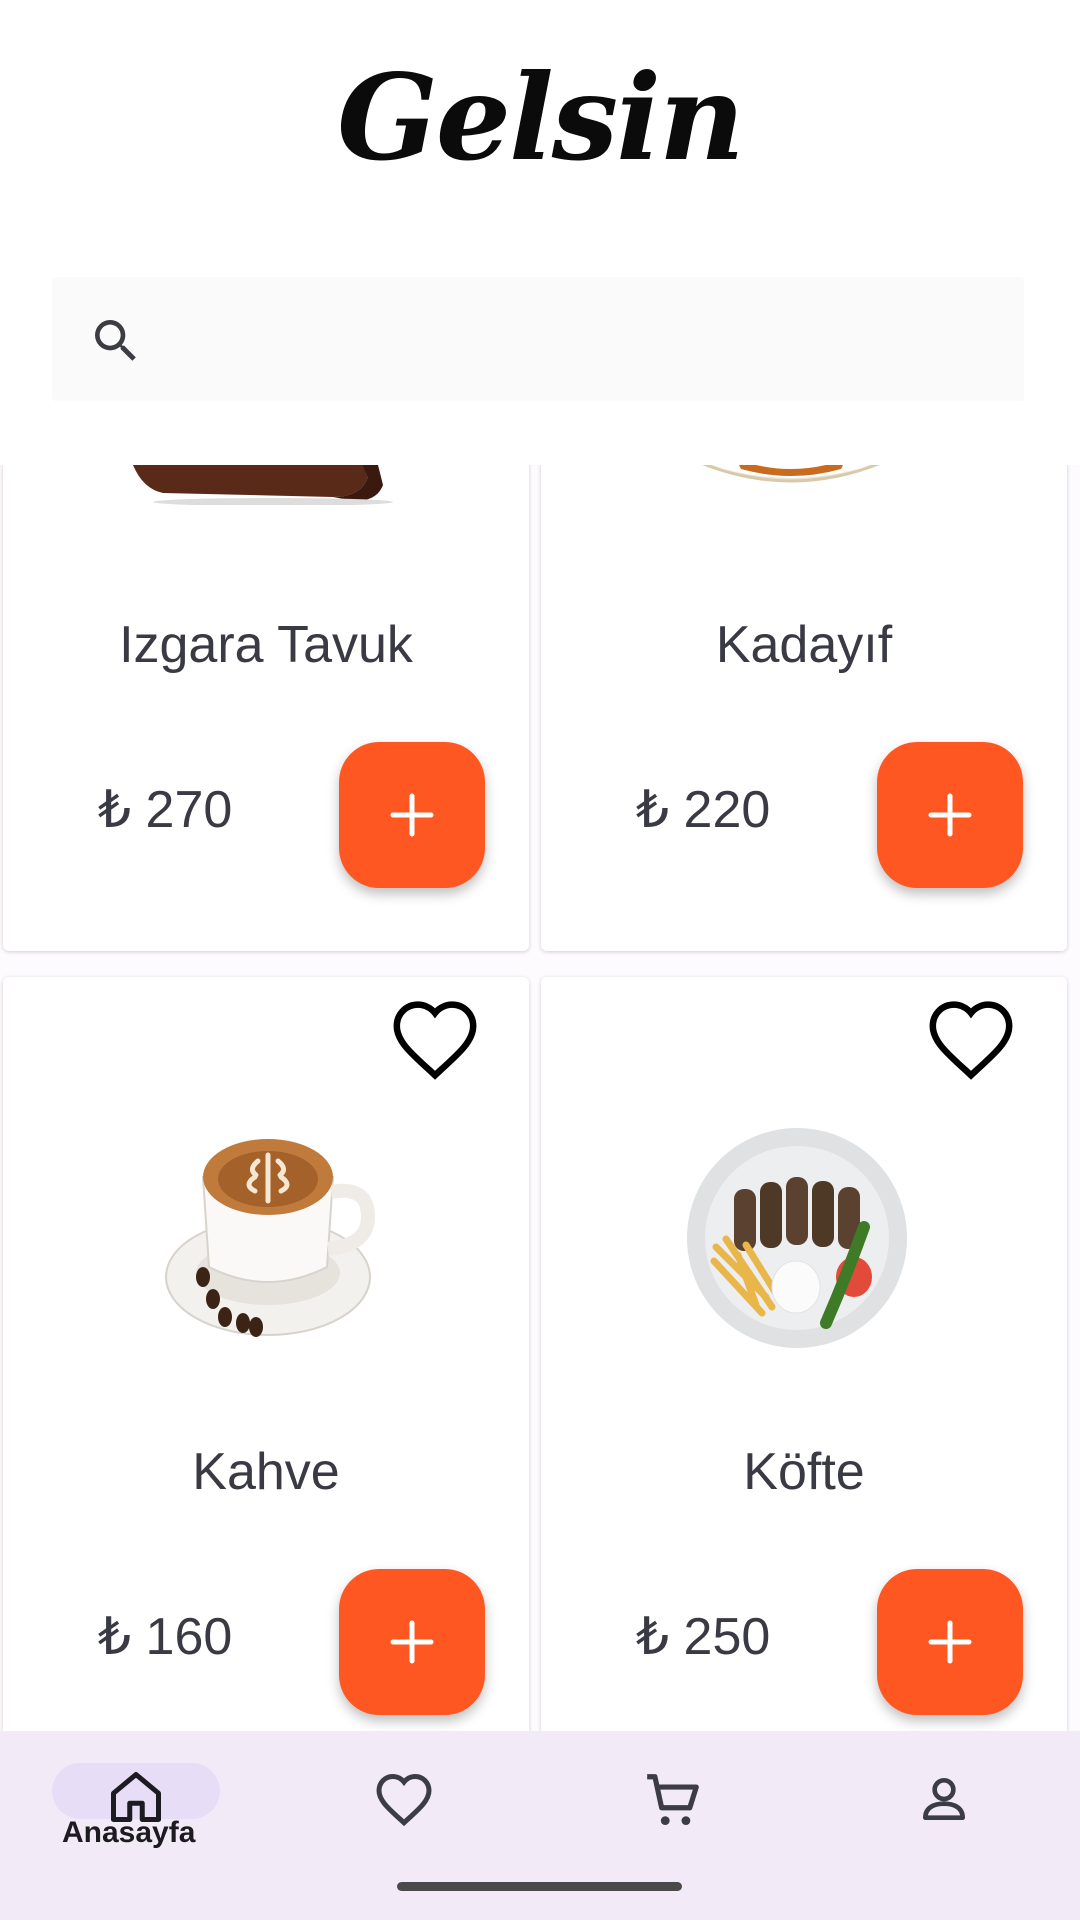  I want to click on app-logo: Gelsin, so click(541, 117).